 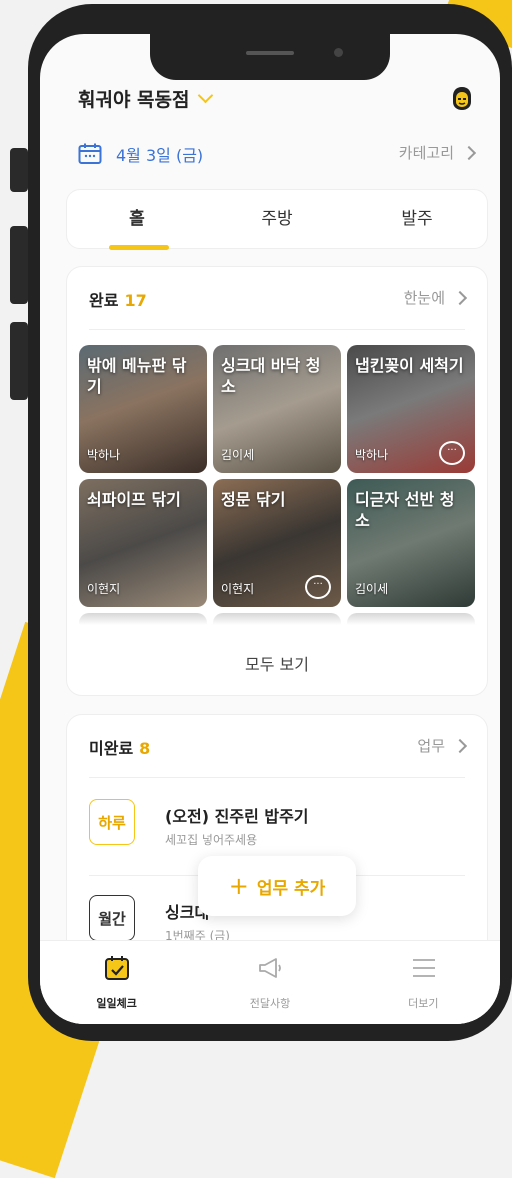 I want to click on chef-avatar-icon, so click(x=462, y=99).